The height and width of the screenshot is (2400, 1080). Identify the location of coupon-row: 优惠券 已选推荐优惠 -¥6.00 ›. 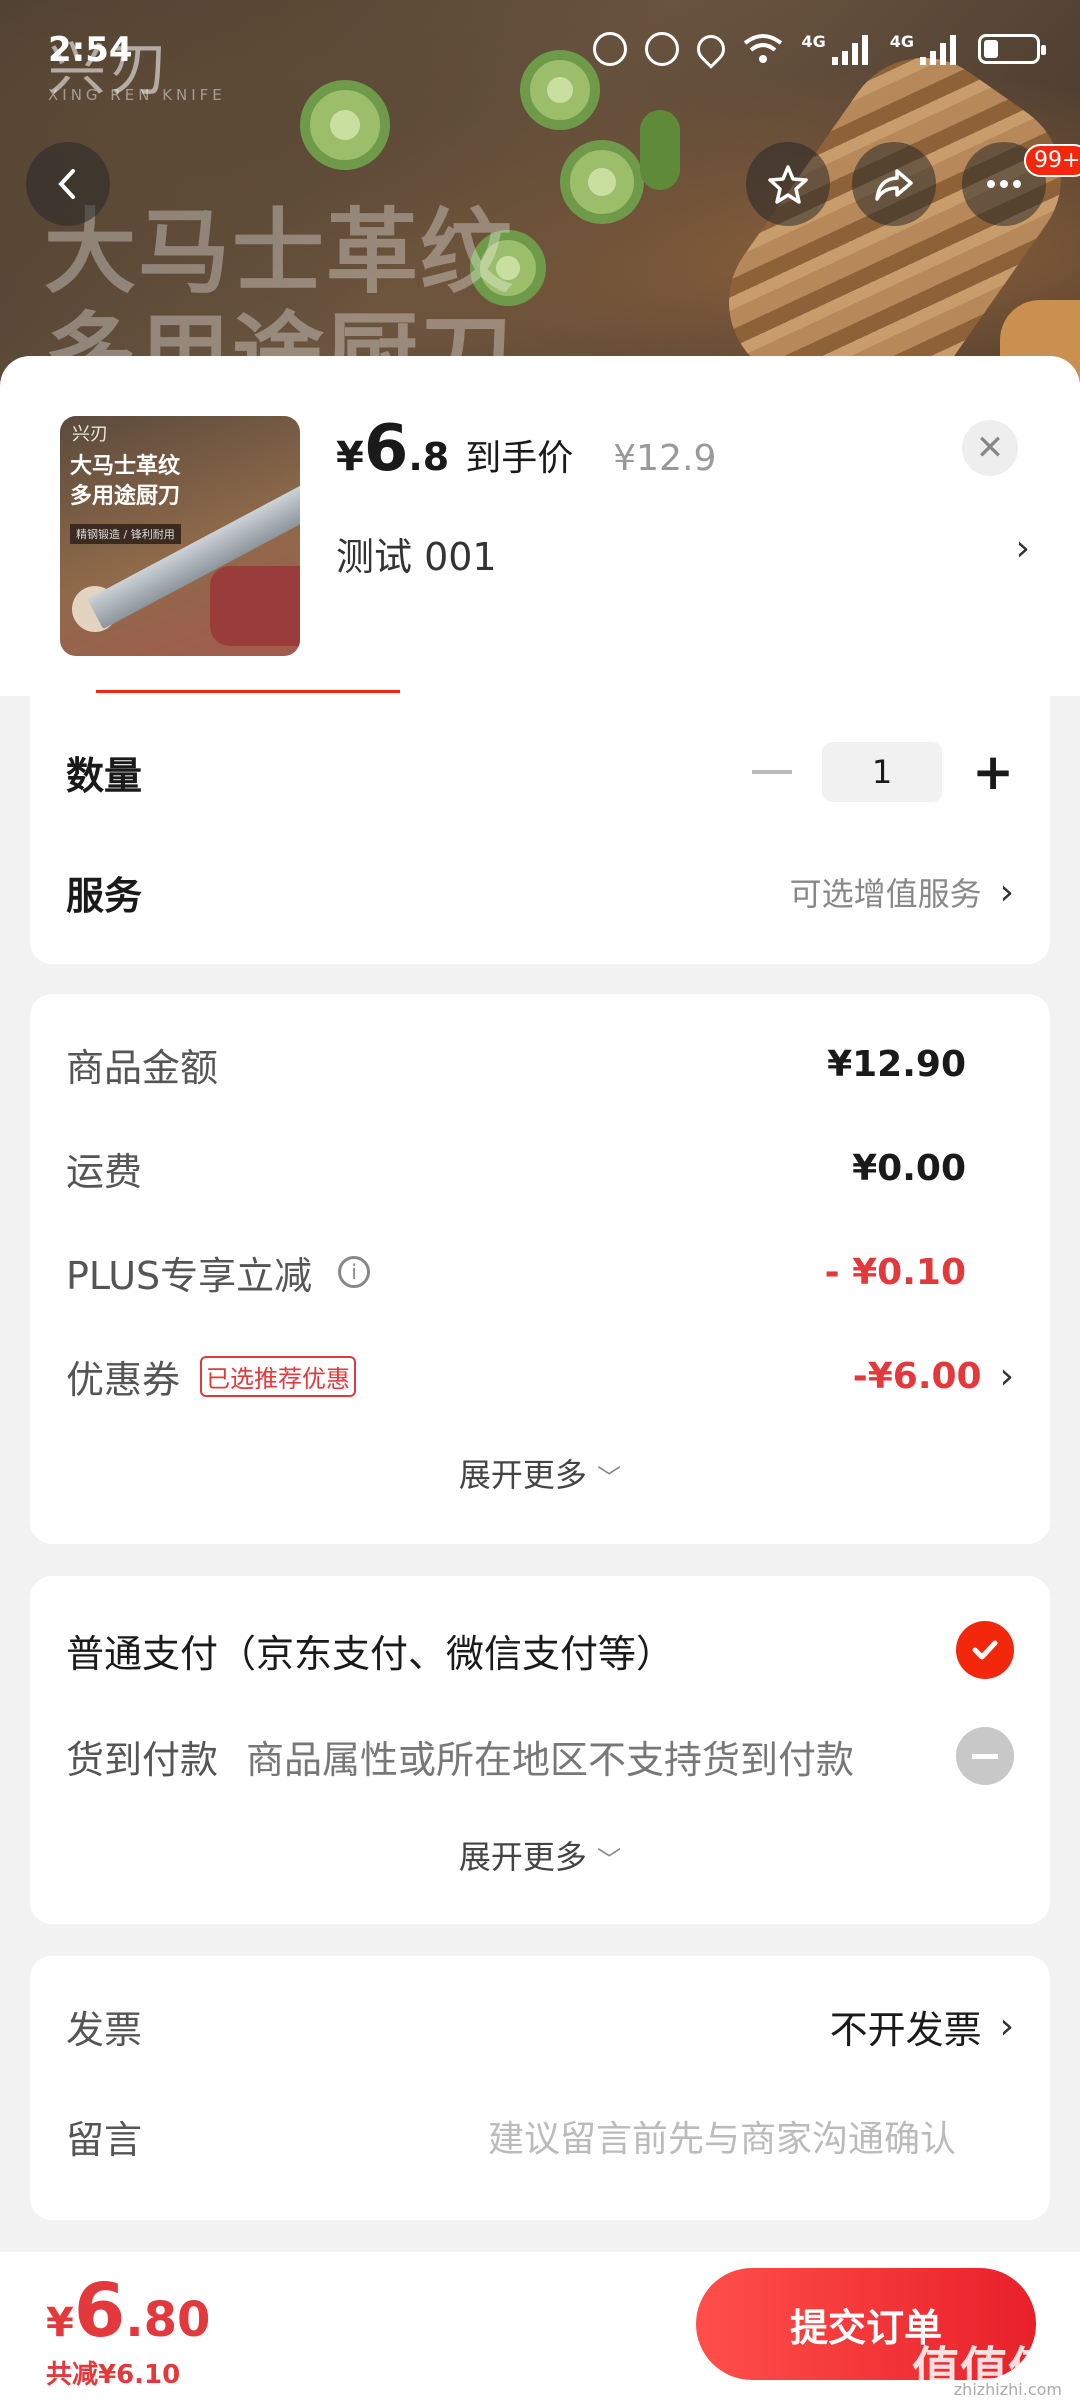
(540, 1376).